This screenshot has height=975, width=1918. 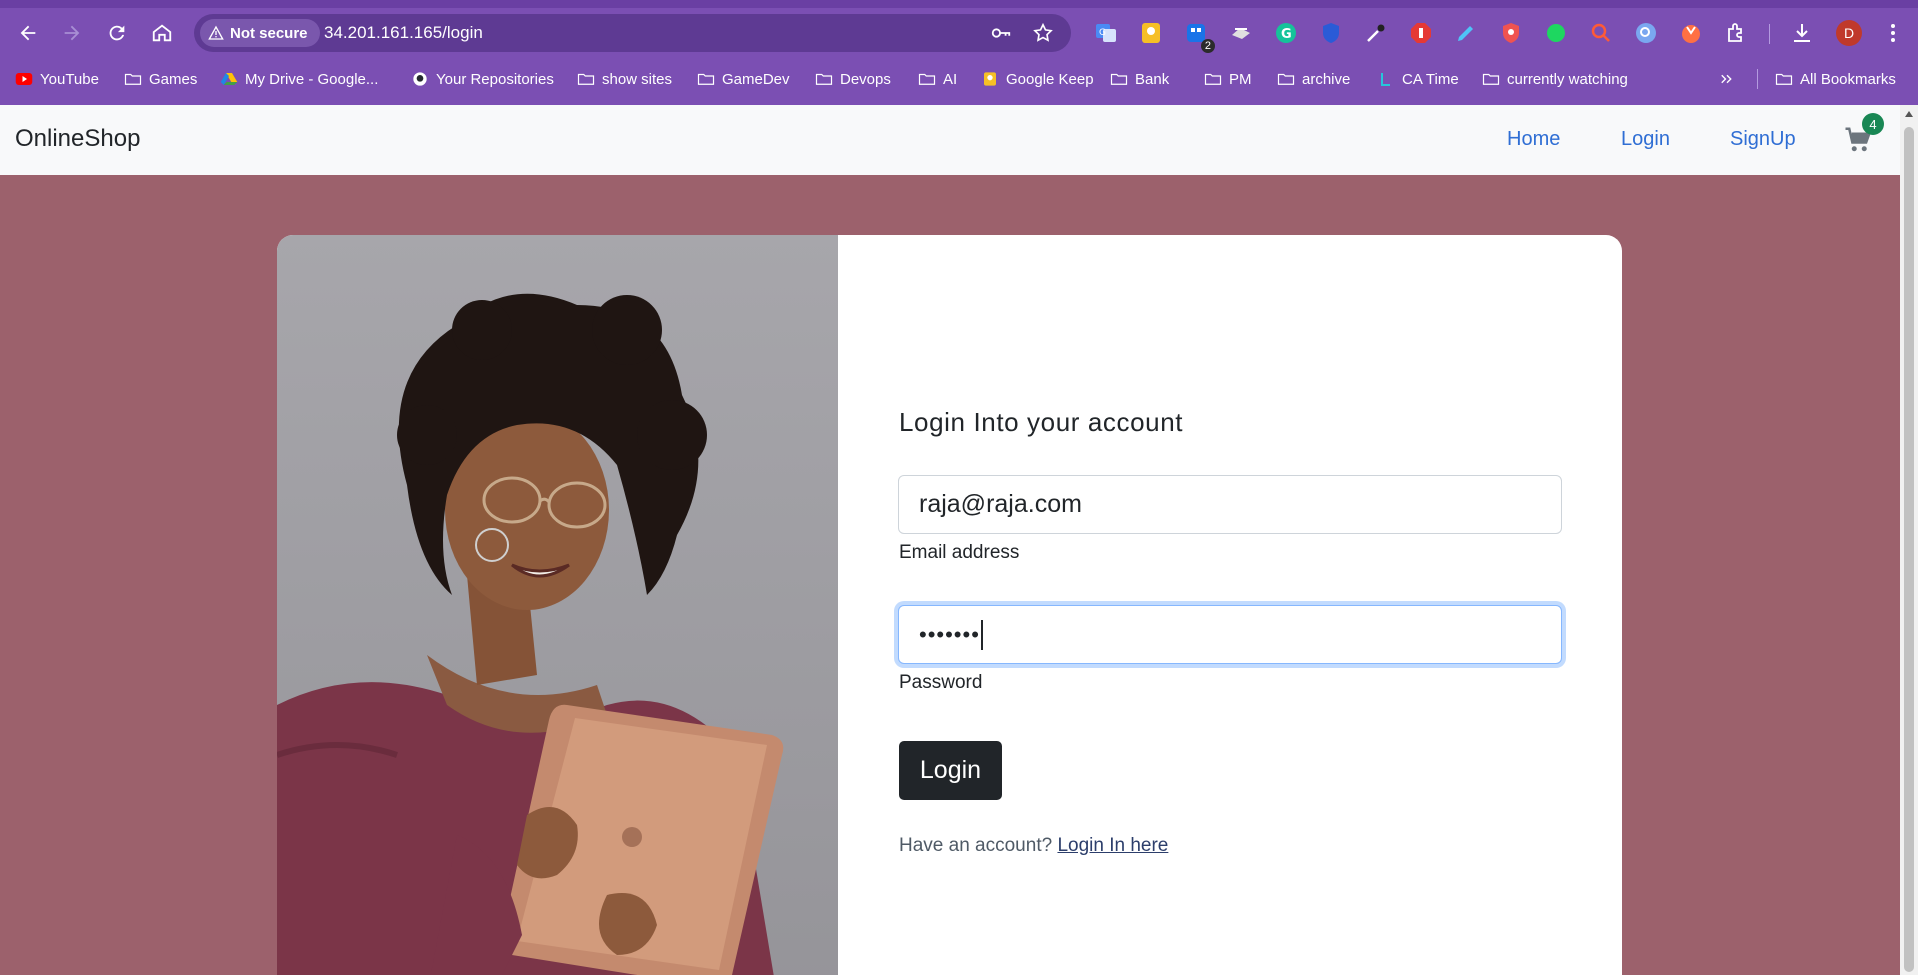 I want to click on forward-button, so click(x=72, y=33).